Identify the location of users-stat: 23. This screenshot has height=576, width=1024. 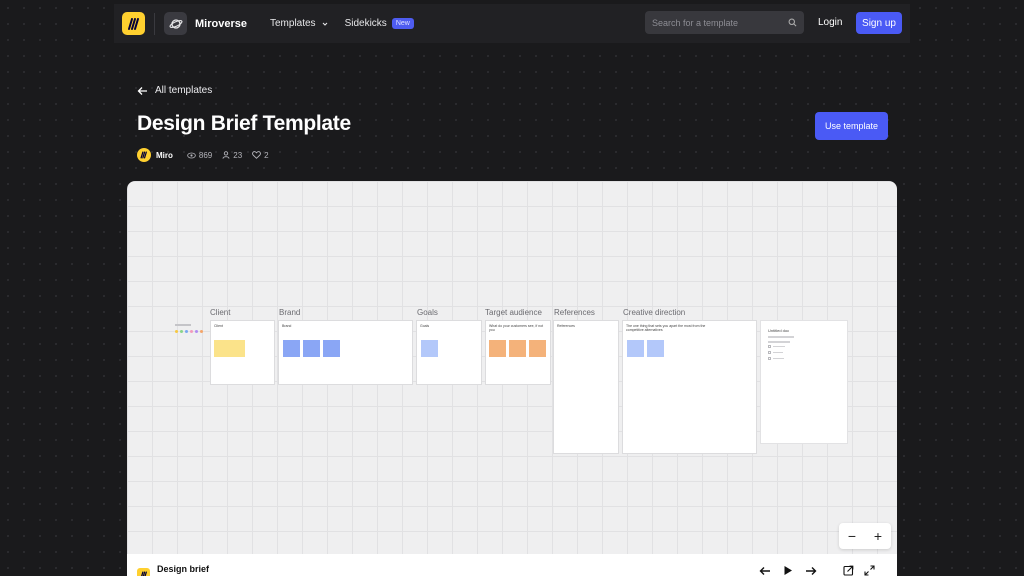
(232, 155).